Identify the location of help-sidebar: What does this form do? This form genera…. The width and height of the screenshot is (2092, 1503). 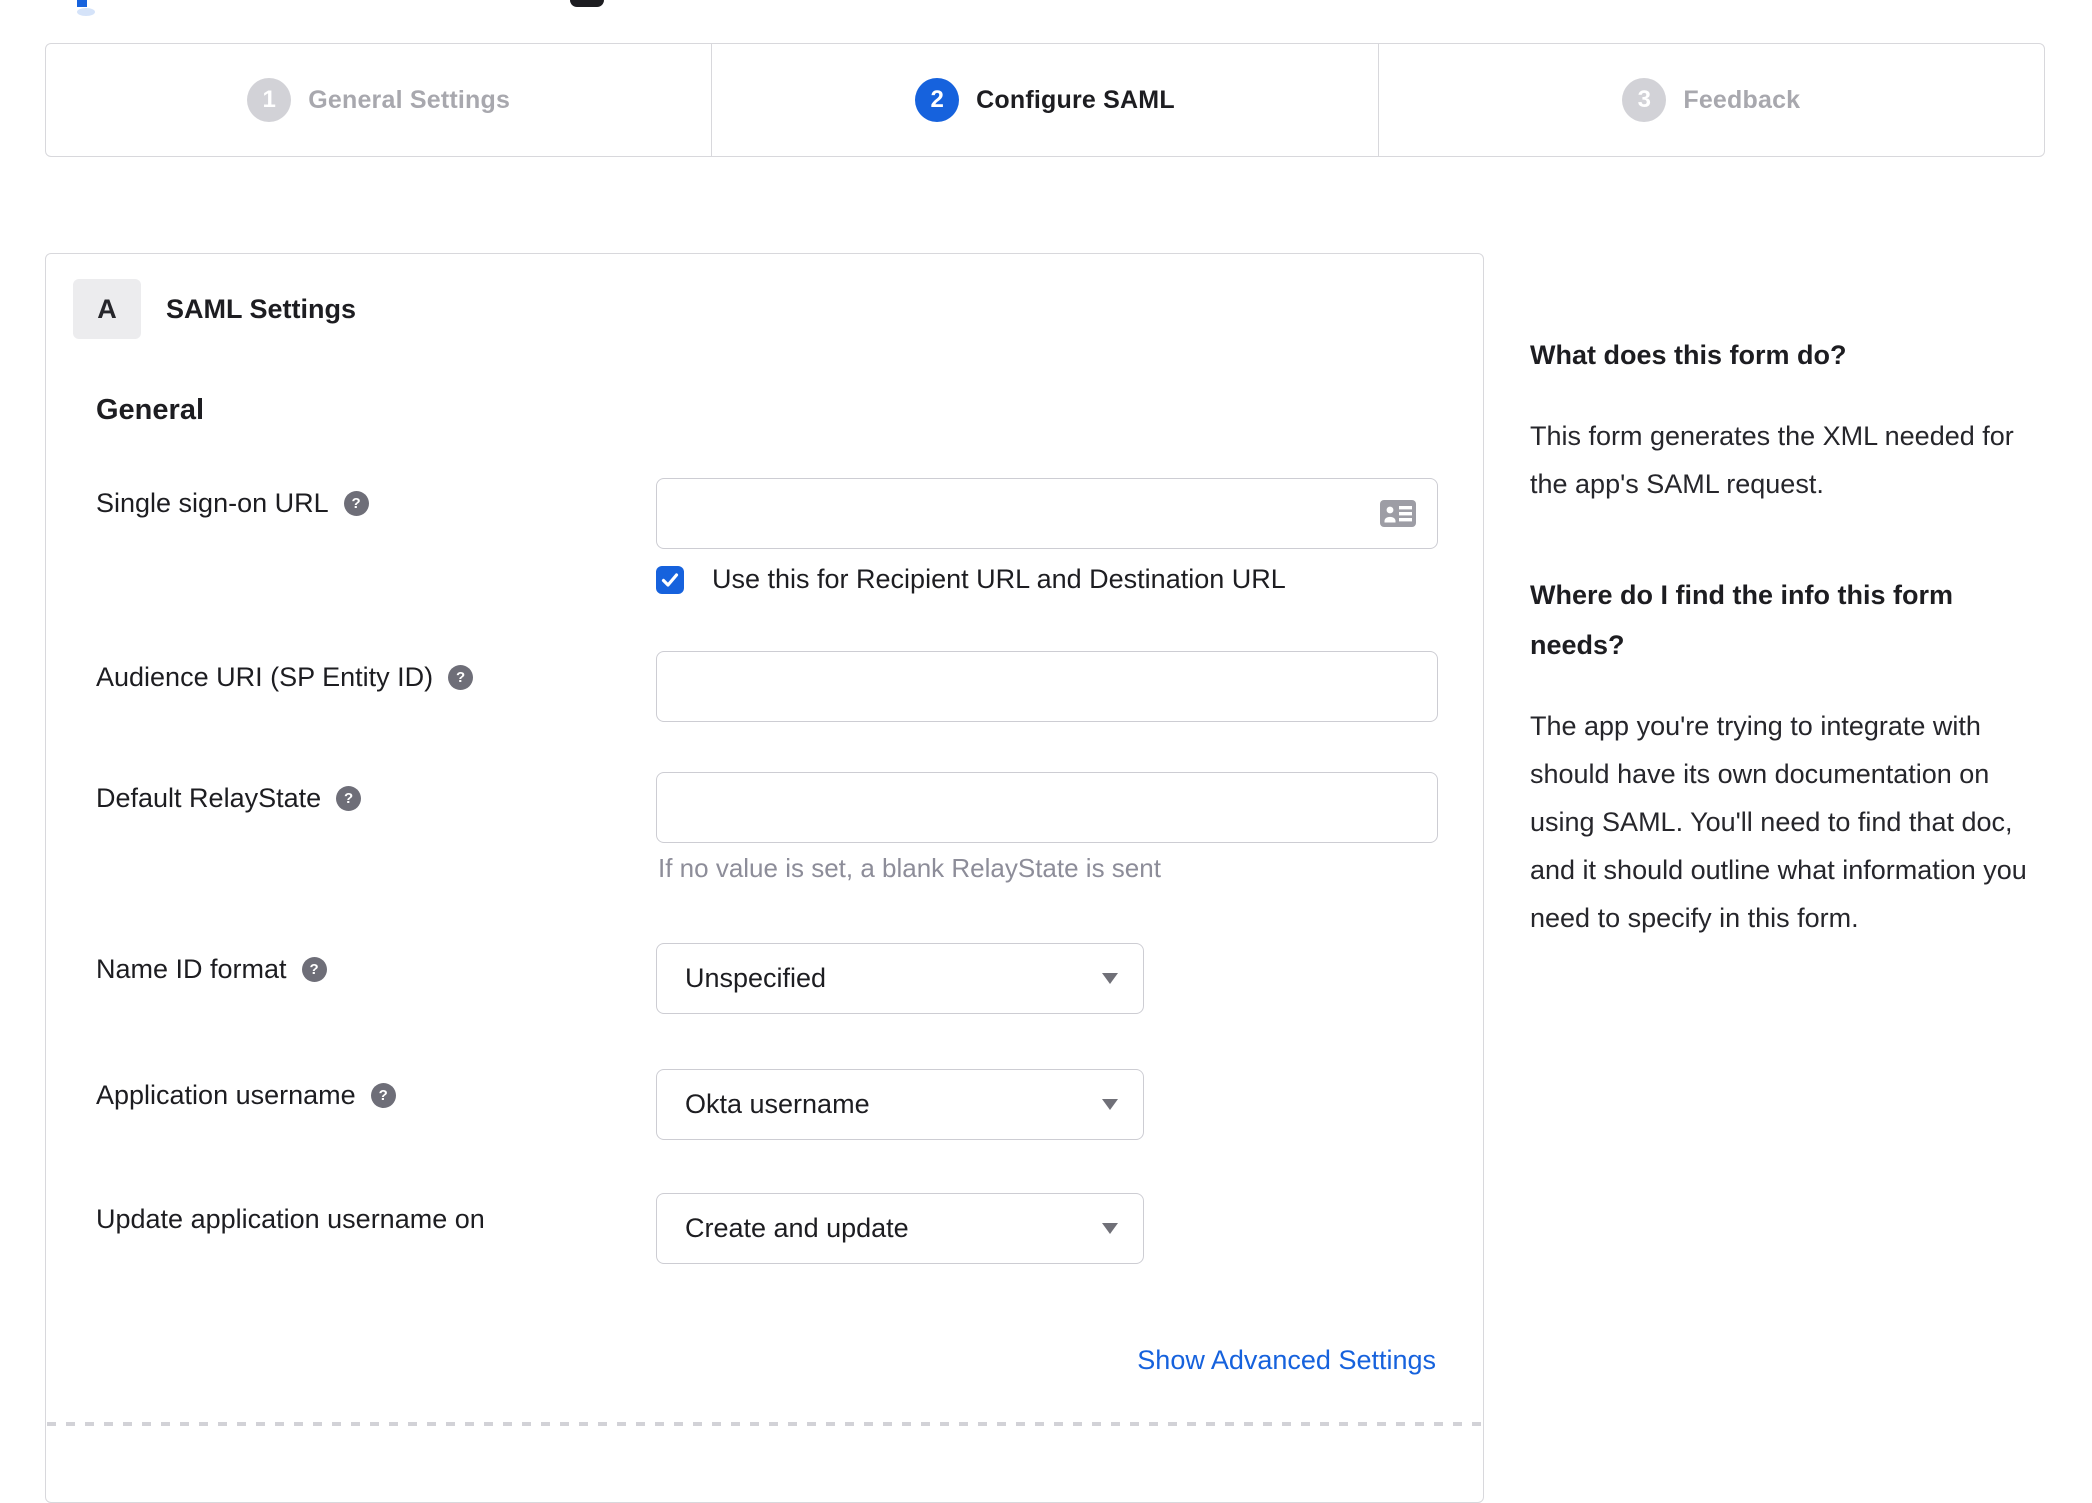
(1789, 636).